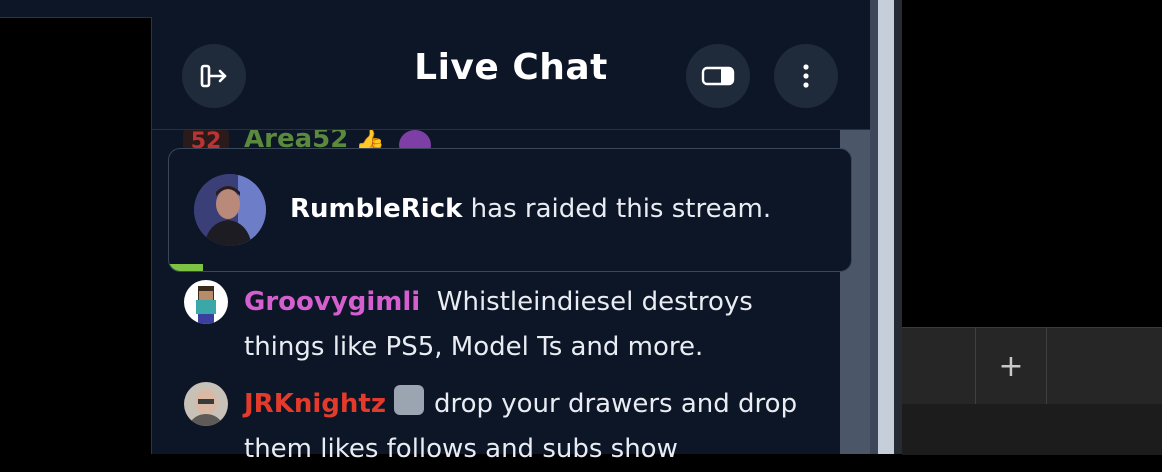 This screenshot has width=1162, height=472. What do you see at coordinates (376, 209) in the screenshot?
I see `raider-name: RumbleRick` at bounding box center [376, 209].